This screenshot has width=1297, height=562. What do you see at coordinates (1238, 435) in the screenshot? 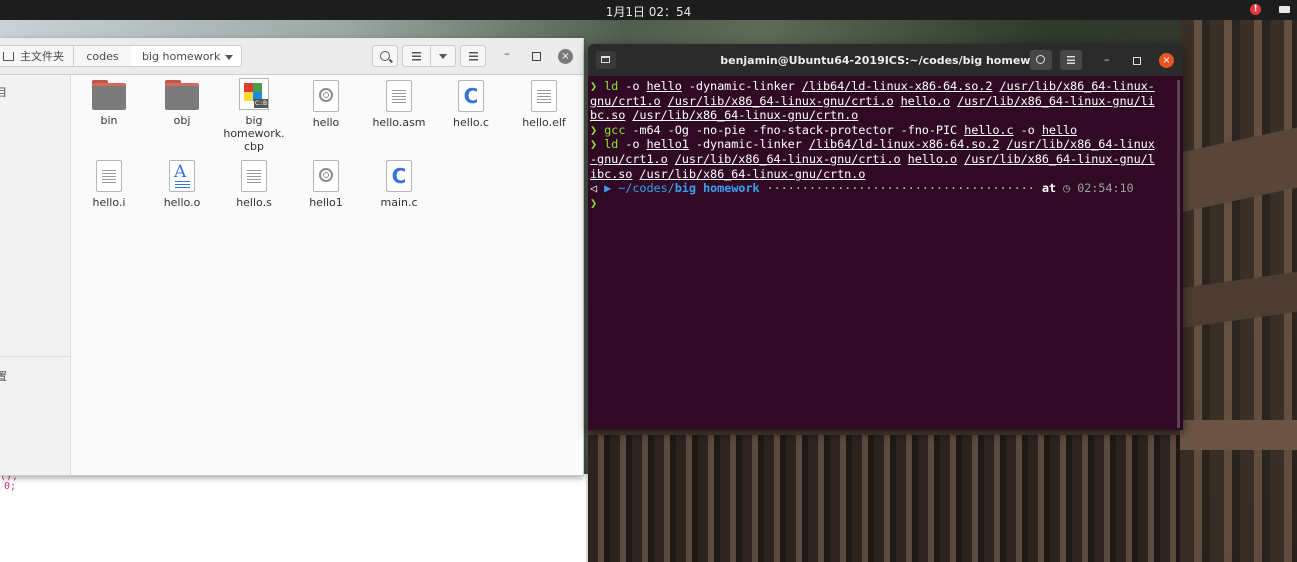
I see `wallpaper-bridge-beam` at bounding box center [1238, 435].